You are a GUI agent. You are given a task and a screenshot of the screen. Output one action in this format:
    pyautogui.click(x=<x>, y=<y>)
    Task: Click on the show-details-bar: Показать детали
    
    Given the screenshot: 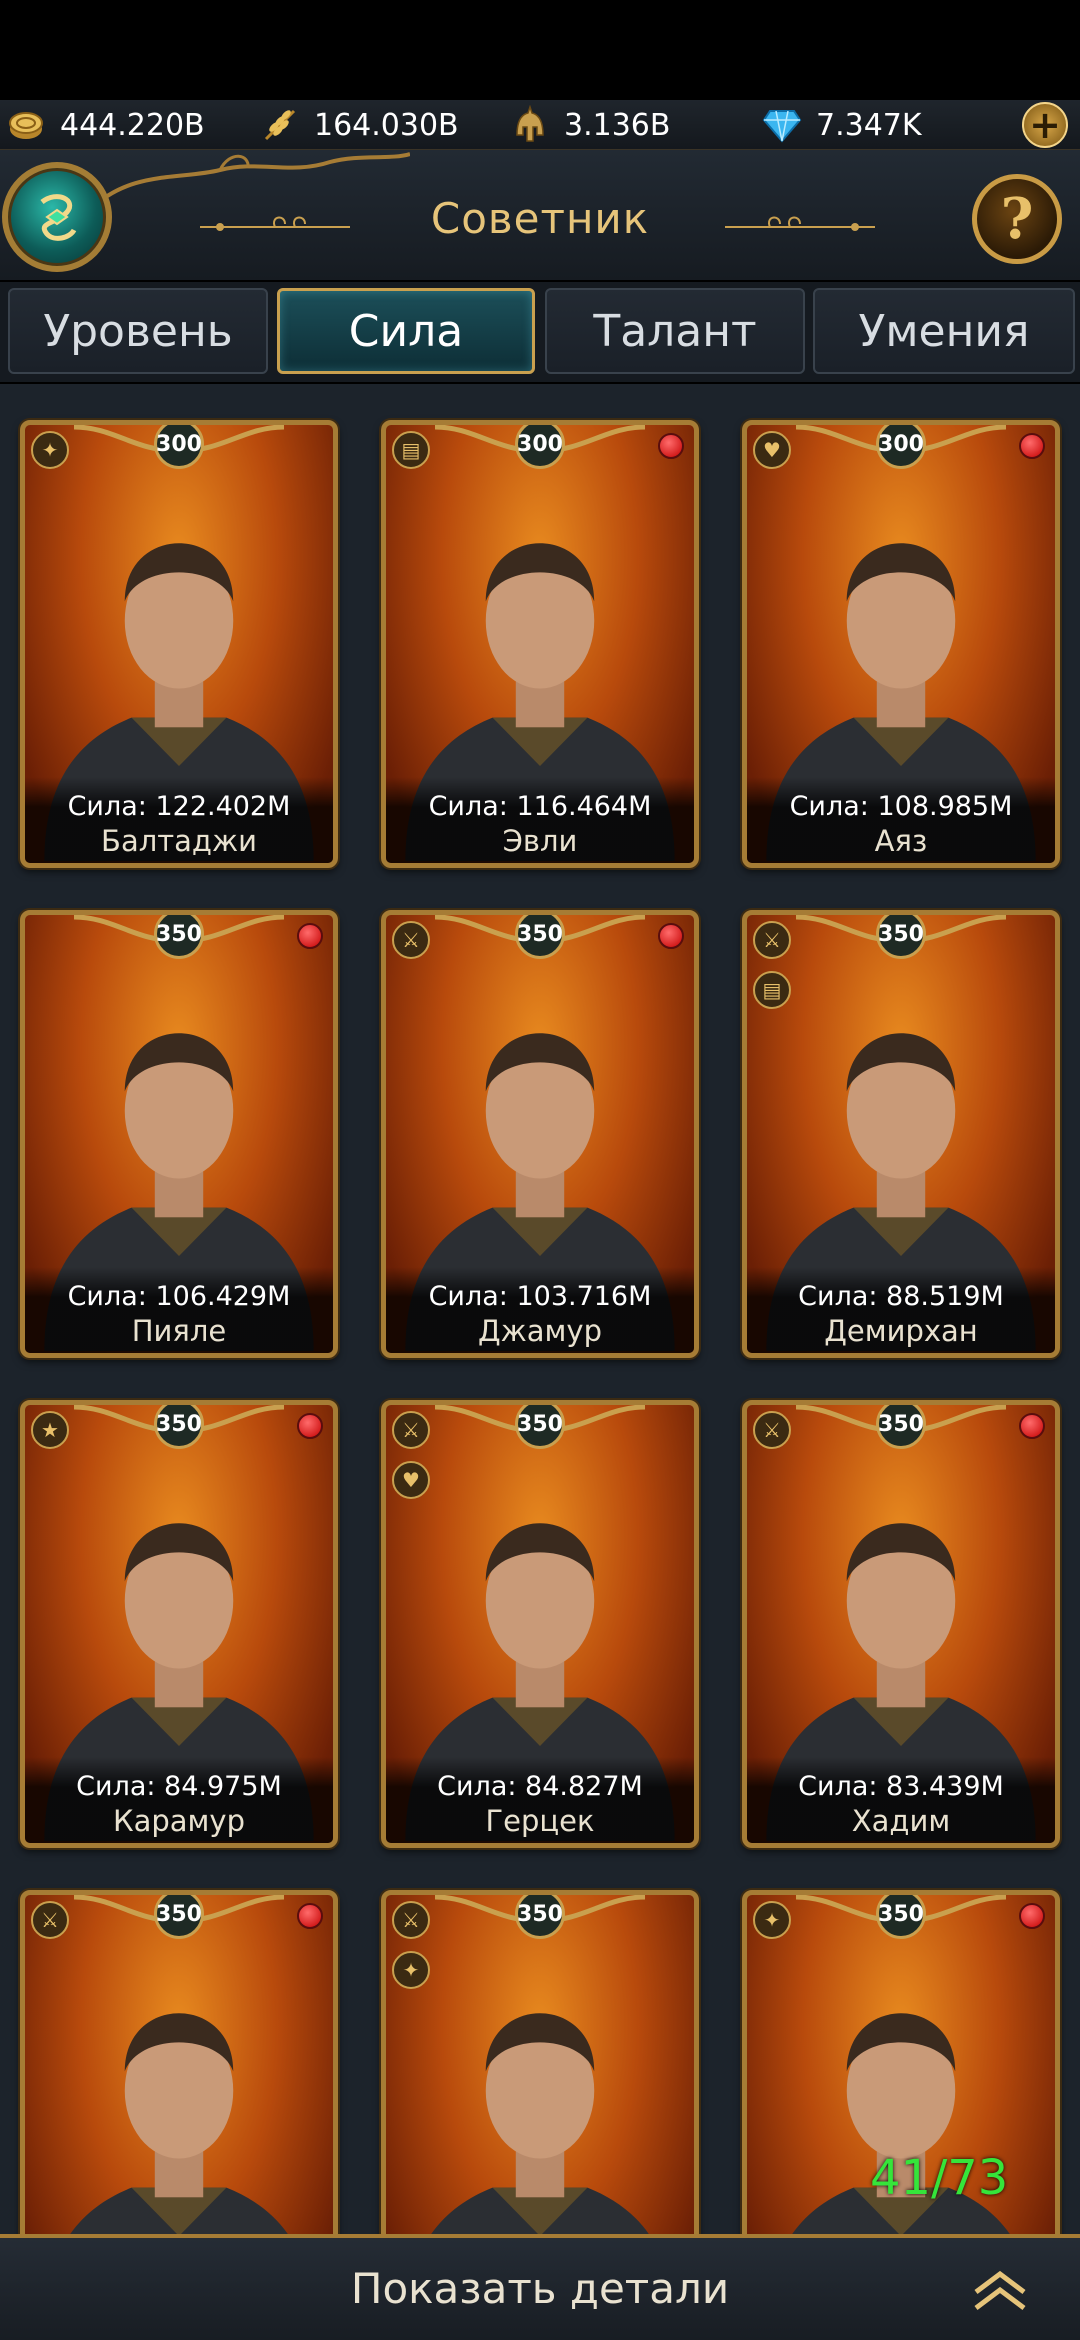 What is the action you would take?
    pyautogui.click(x=540, y=2287)
    